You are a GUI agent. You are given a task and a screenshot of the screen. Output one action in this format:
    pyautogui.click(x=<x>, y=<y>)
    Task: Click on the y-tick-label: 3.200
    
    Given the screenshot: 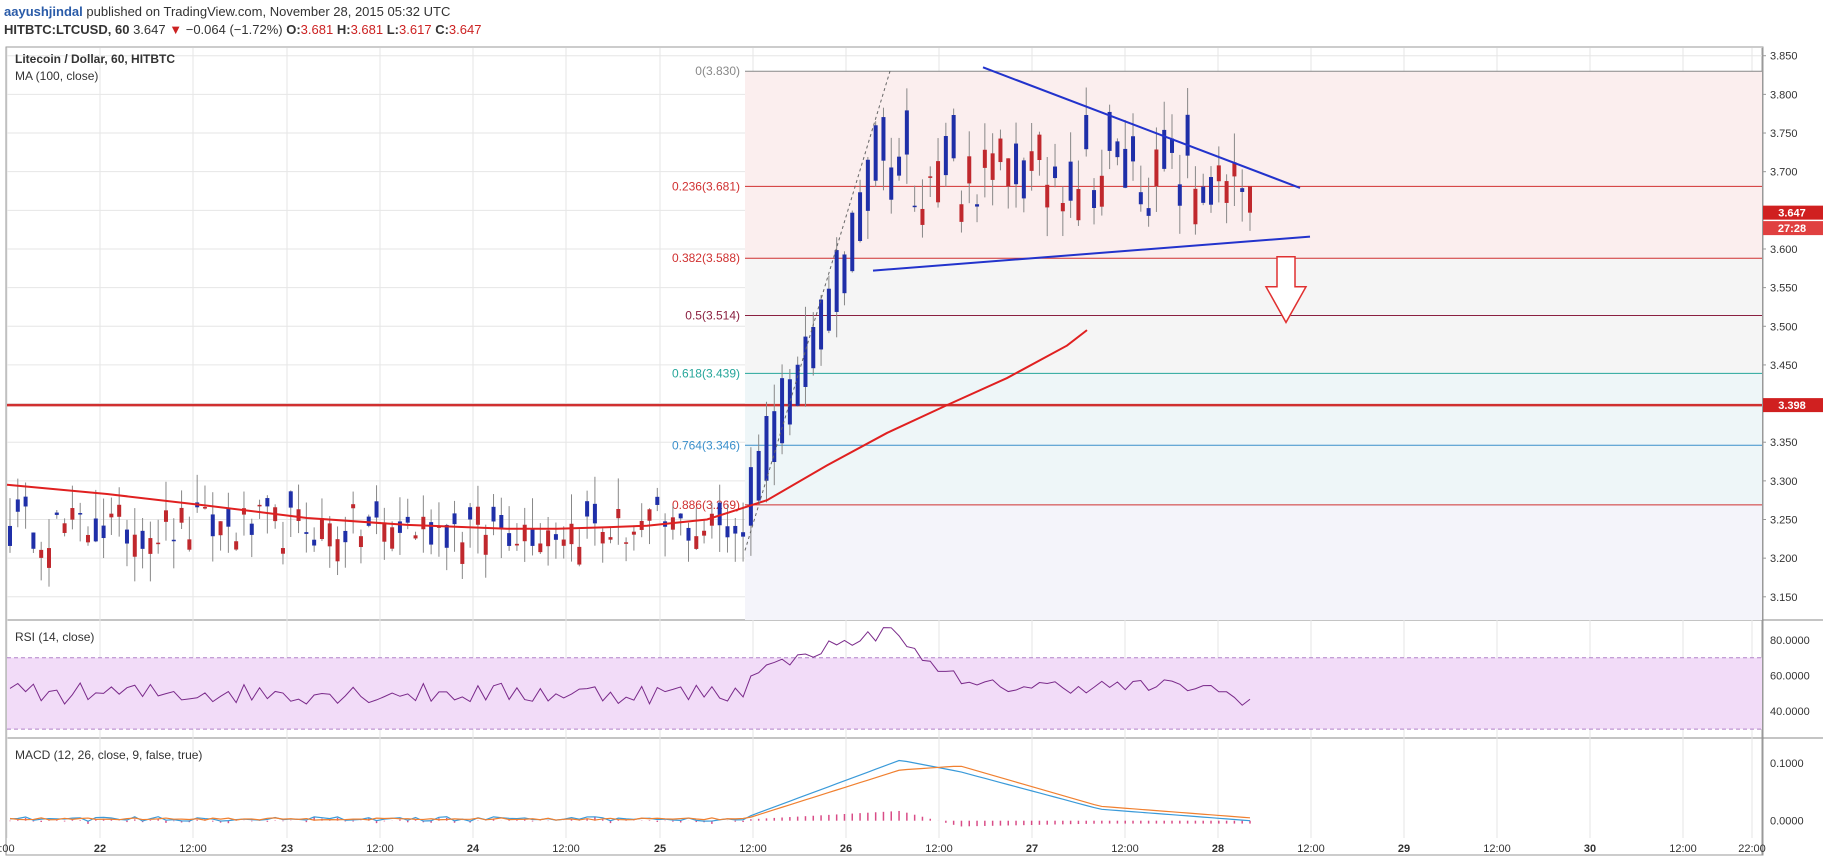 What is the action you would take?
    pyautogui.click(x=1784, y=559)
    